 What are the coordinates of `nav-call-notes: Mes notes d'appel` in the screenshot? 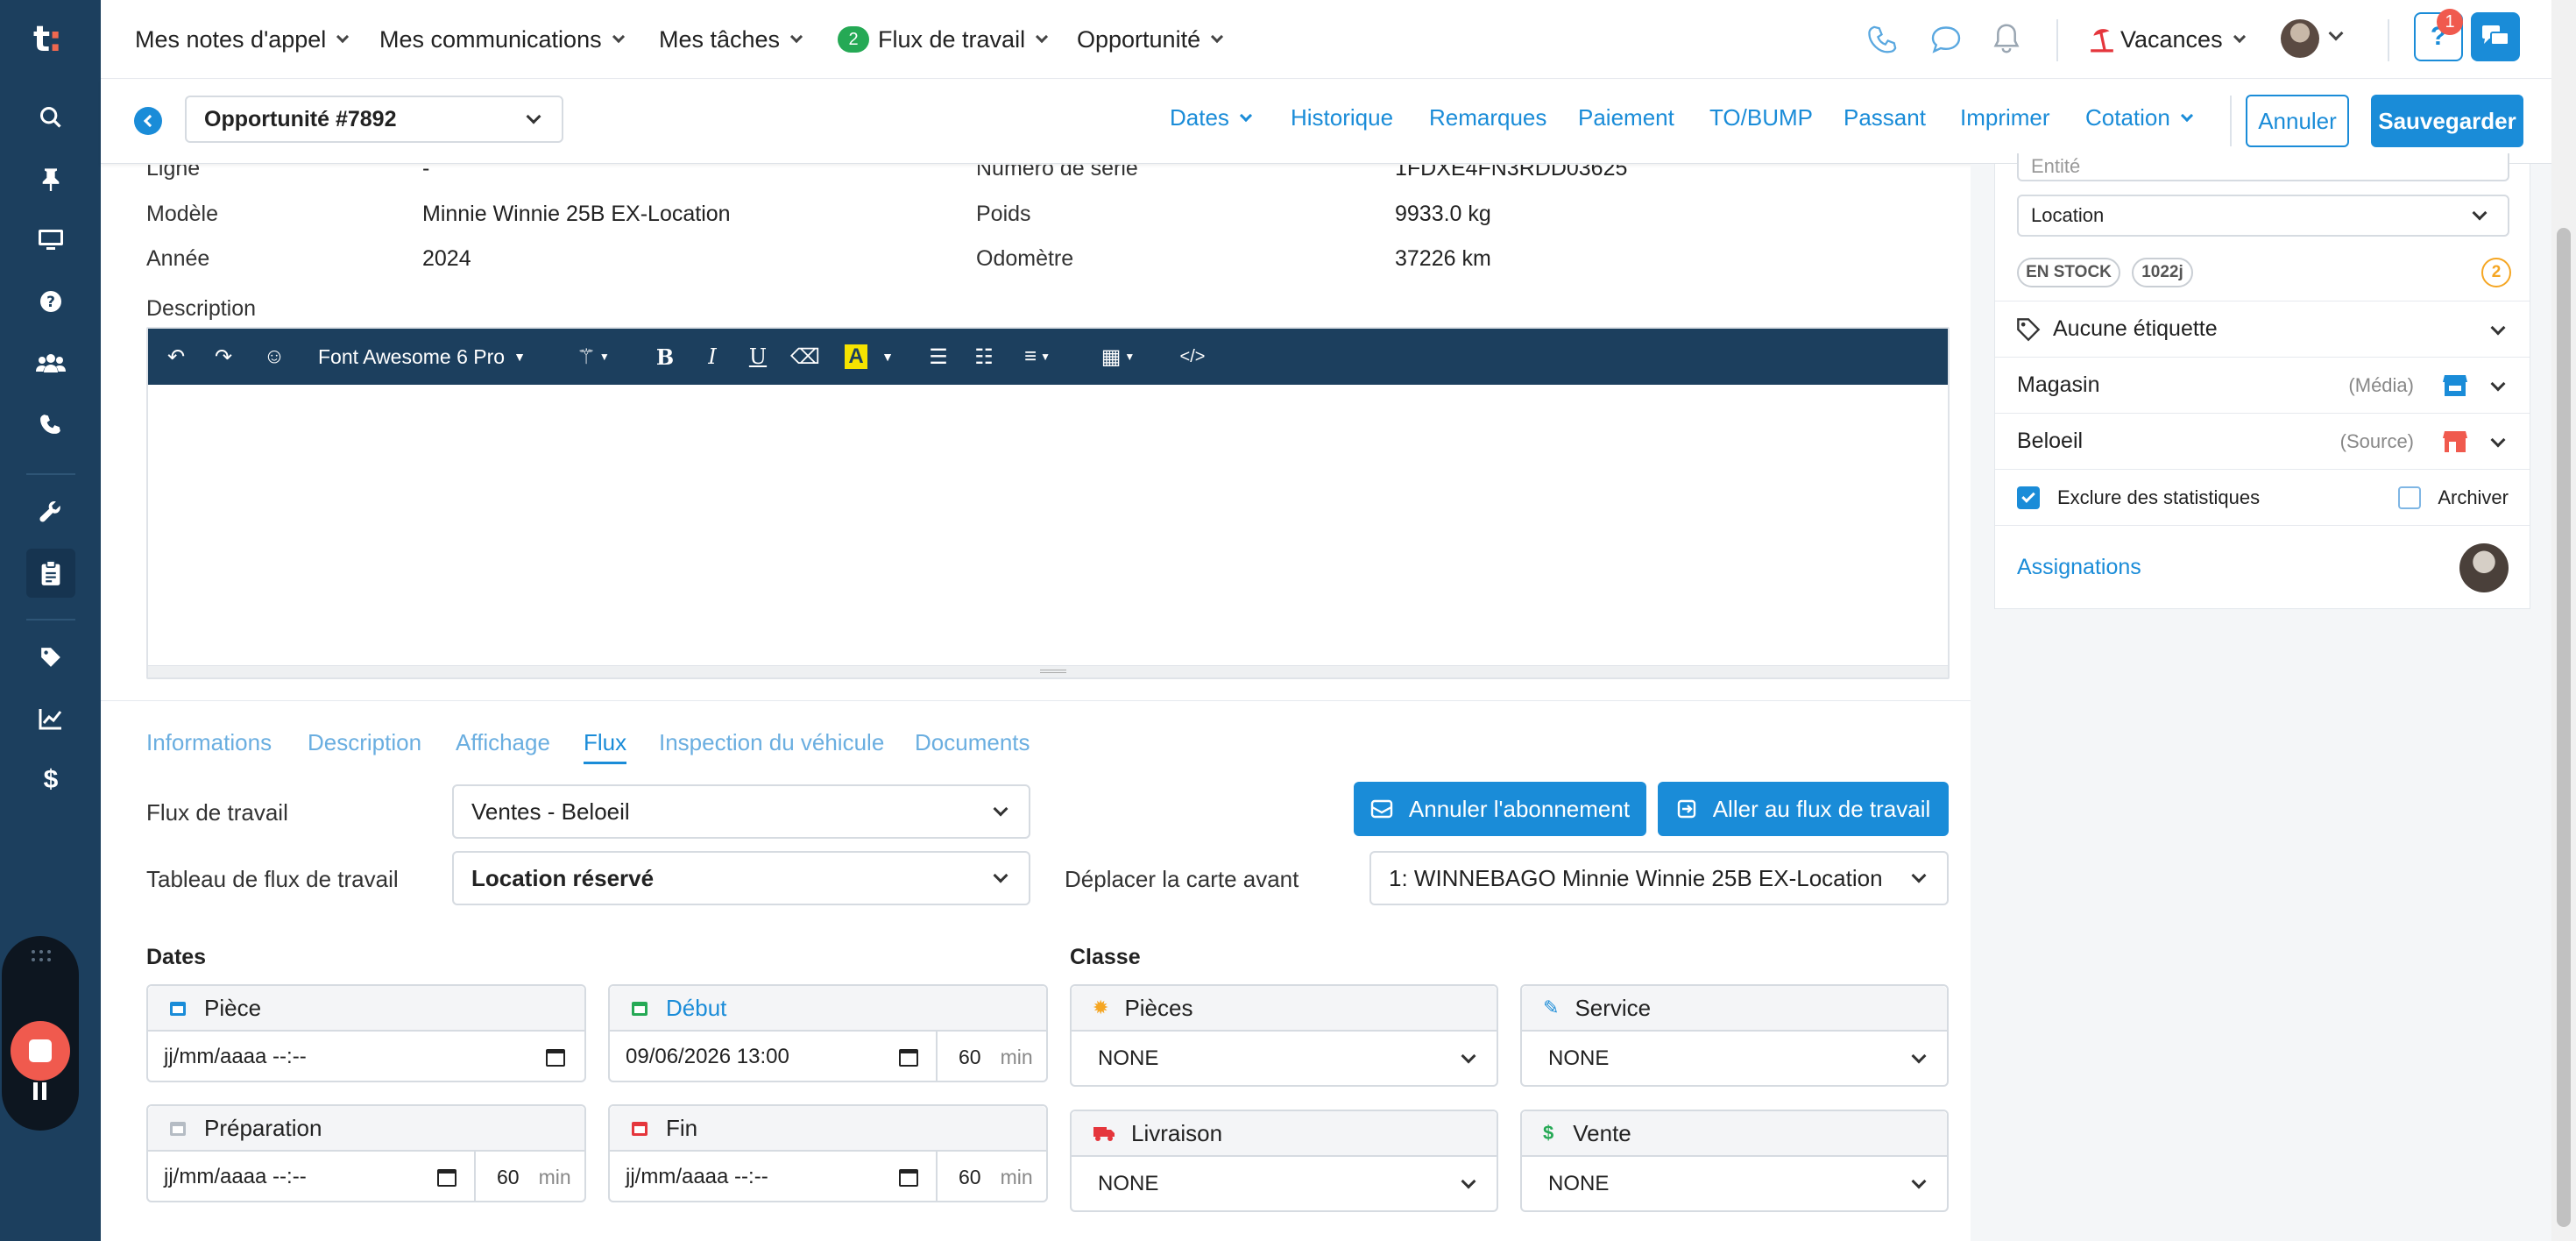 It's located at (242, 39).